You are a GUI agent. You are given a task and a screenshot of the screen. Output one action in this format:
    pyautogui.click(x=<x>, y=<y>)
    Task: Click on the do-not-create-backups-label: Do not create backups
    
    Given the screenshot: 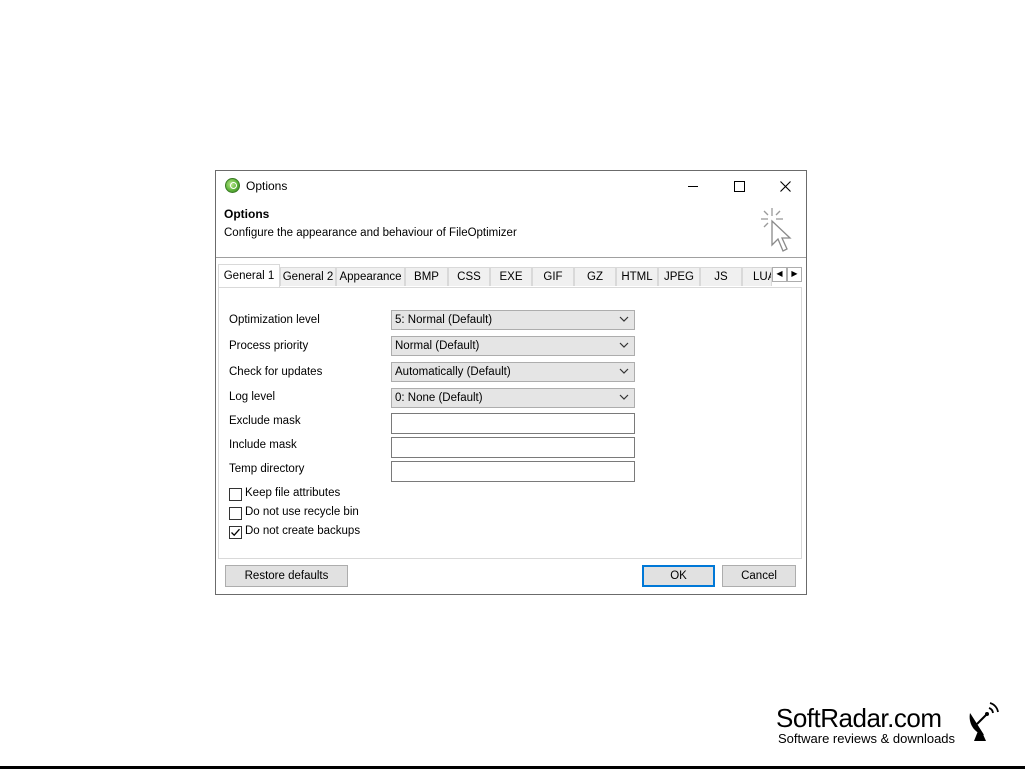 What is the action you would take?
    pyautogui.click(x=303, y=531)
    